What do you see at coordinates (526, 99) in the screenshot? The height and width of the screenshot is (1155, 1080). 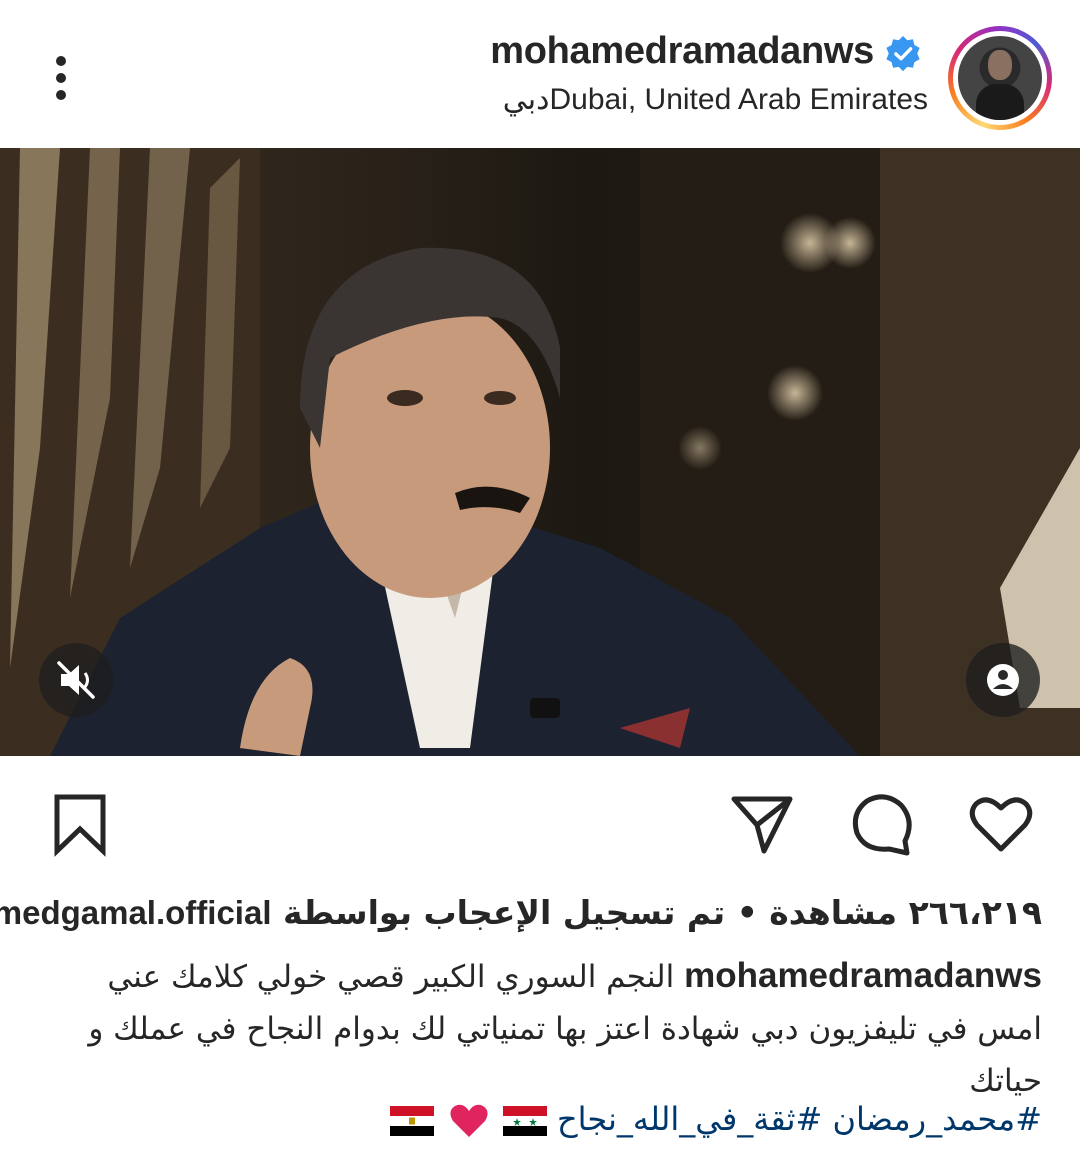 I see `location-prefix: دبي` at bounding box center [526, 99].